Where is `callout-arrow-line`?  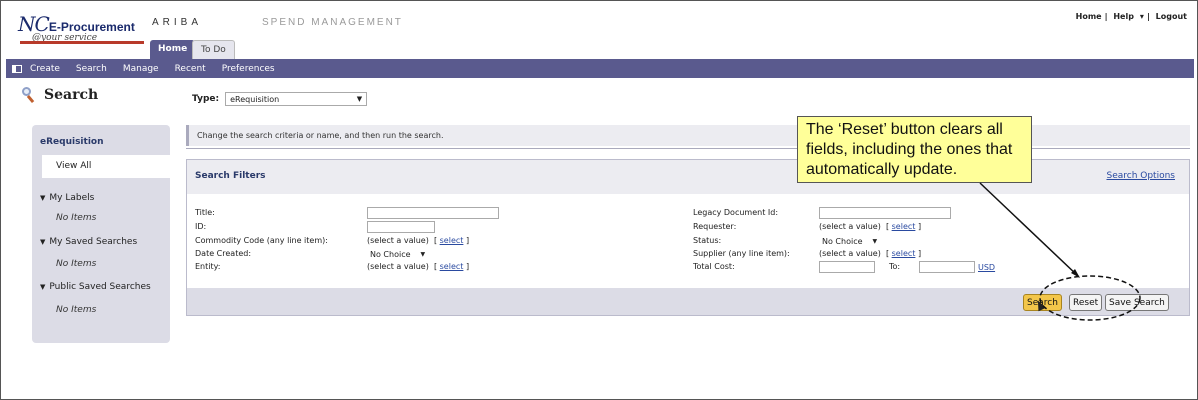
callout-arrow-line is located at coordinates (1029, 229).